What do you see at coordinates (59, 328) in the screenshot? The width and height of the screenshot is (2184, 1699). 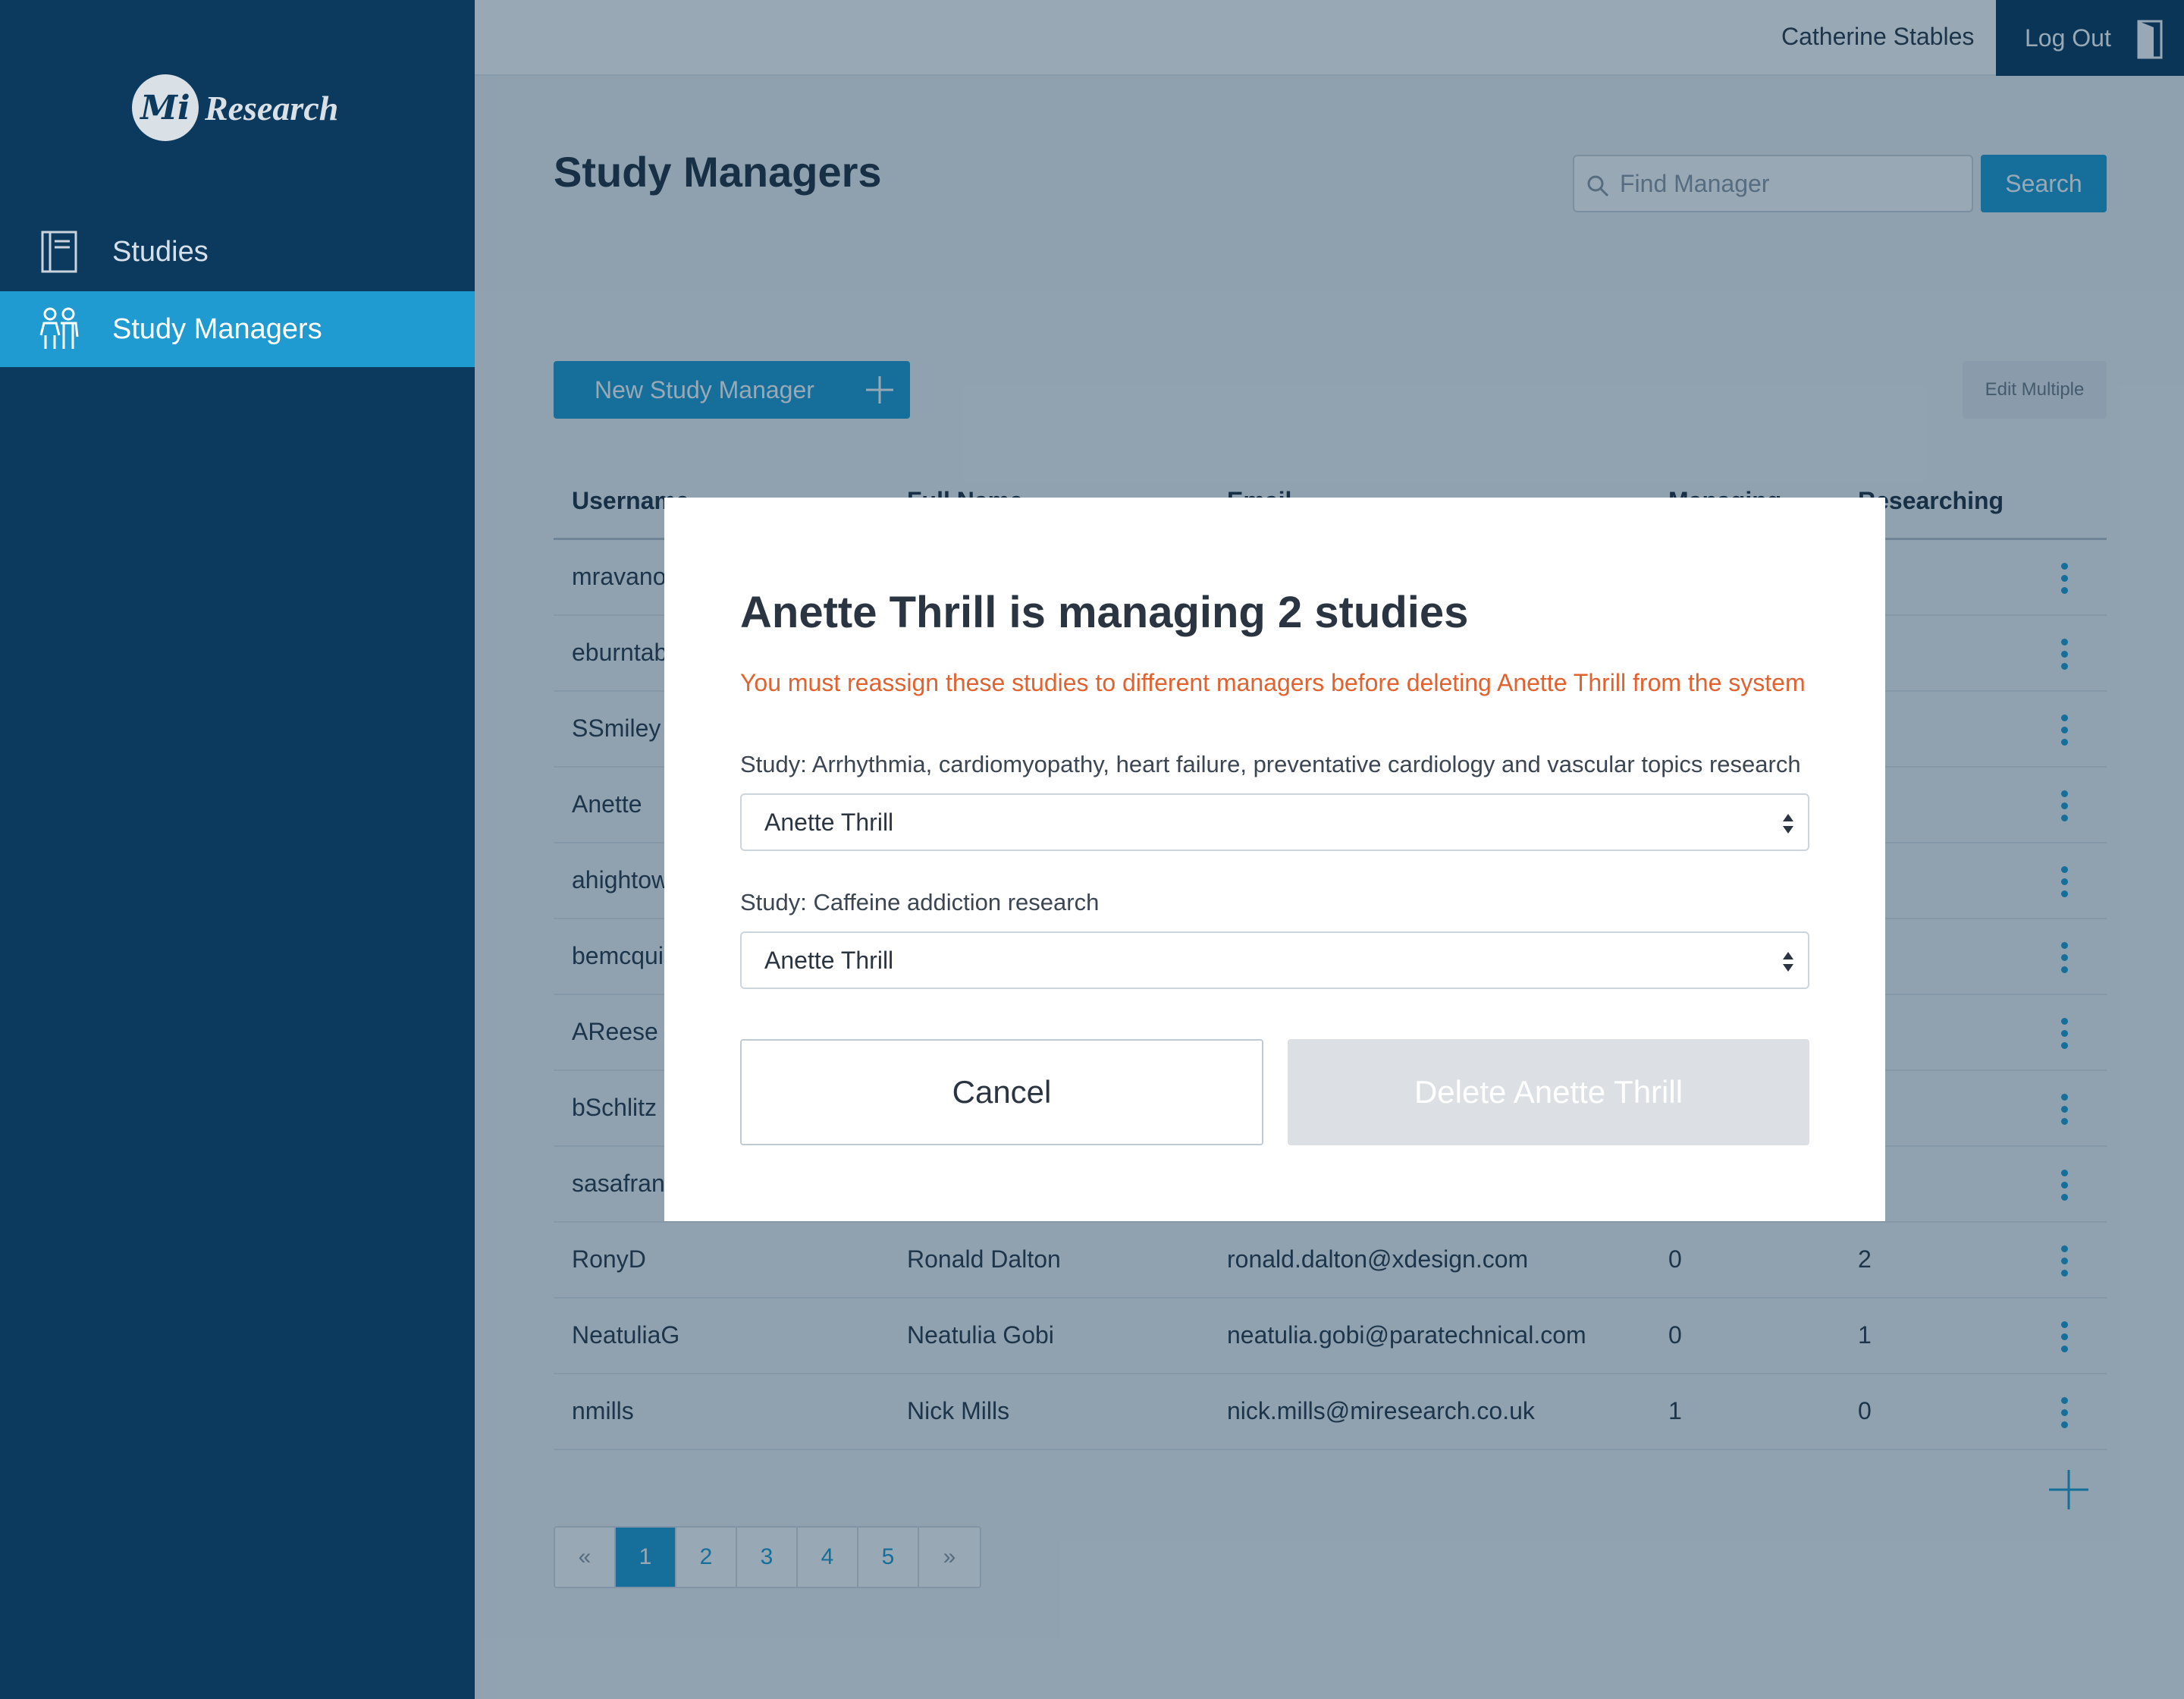 I see `people-icon` at bounding box center [59, 328].